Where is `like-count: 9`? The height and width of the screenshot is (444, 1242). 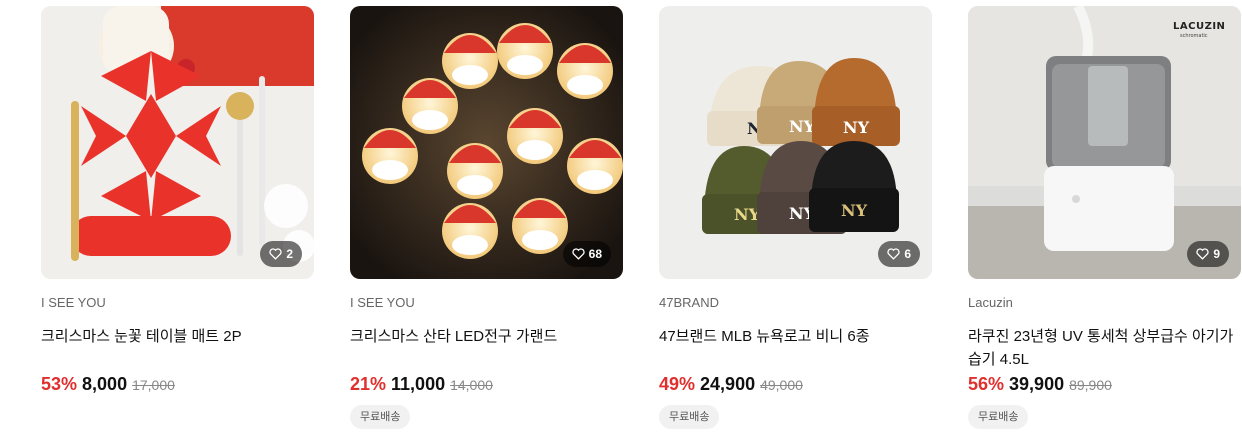 like-count: 9 is located at coordinates (1216, 254).